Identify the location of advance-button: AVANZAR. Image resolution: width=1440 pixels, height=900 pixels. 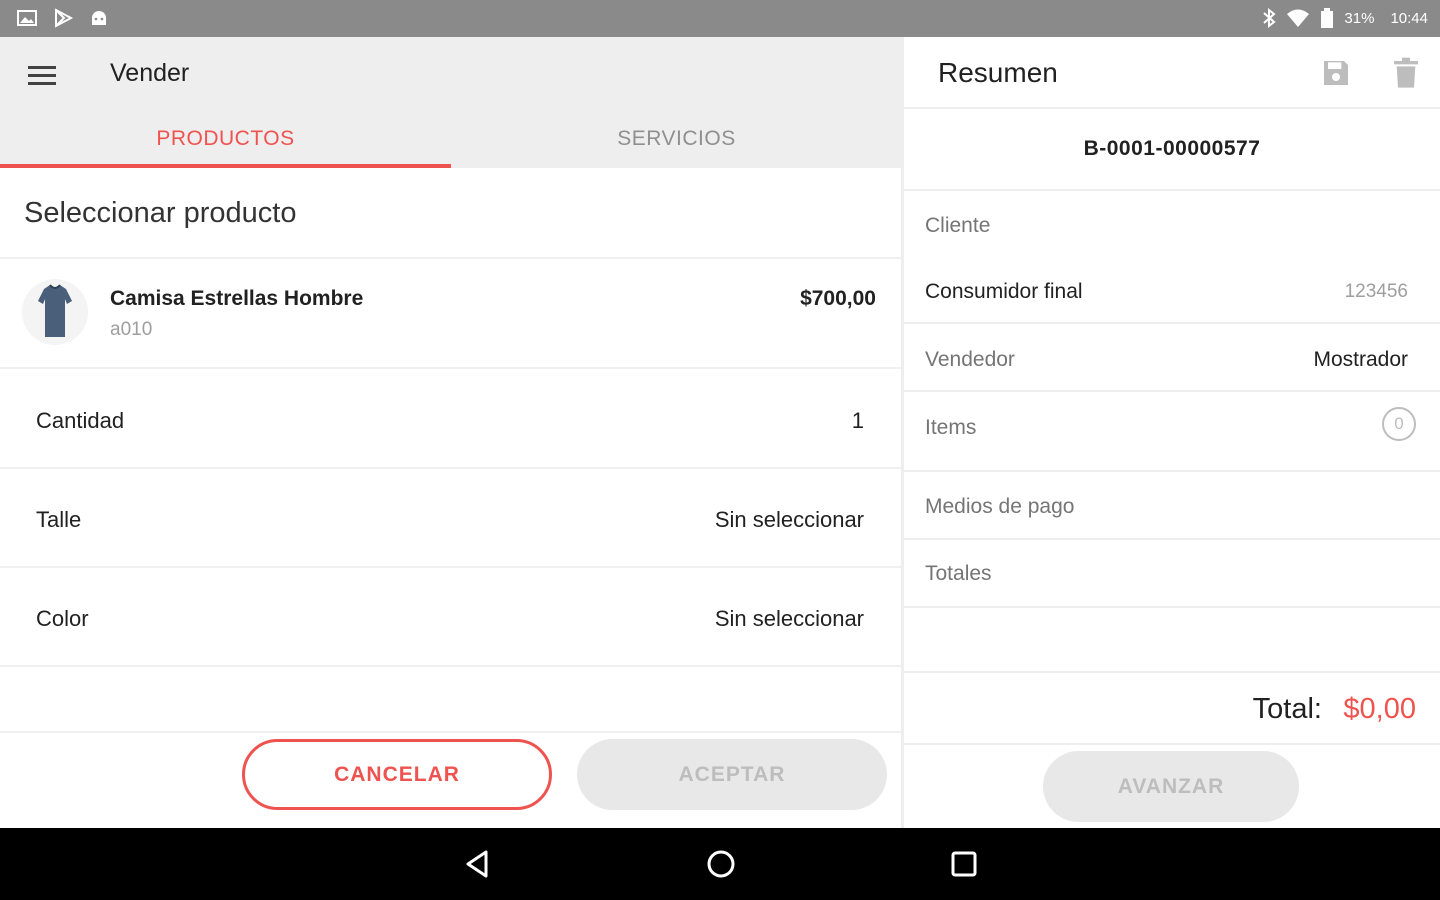
(1171, 786).